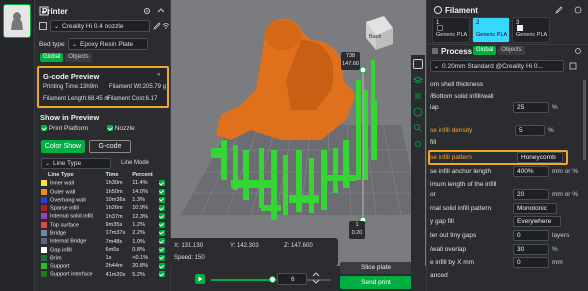 This screenshot has height=291, width=588. I want to click on process-tab-objects: Objects, so click(511, 50).